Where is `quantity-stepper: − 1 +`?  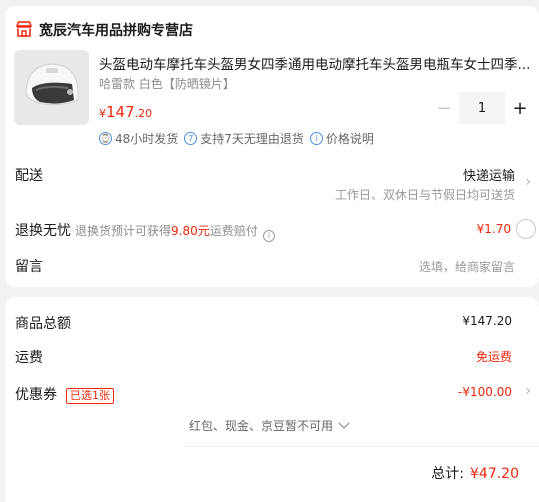 quantity-stepper: − 1 + is located at coordinates (482, 108).